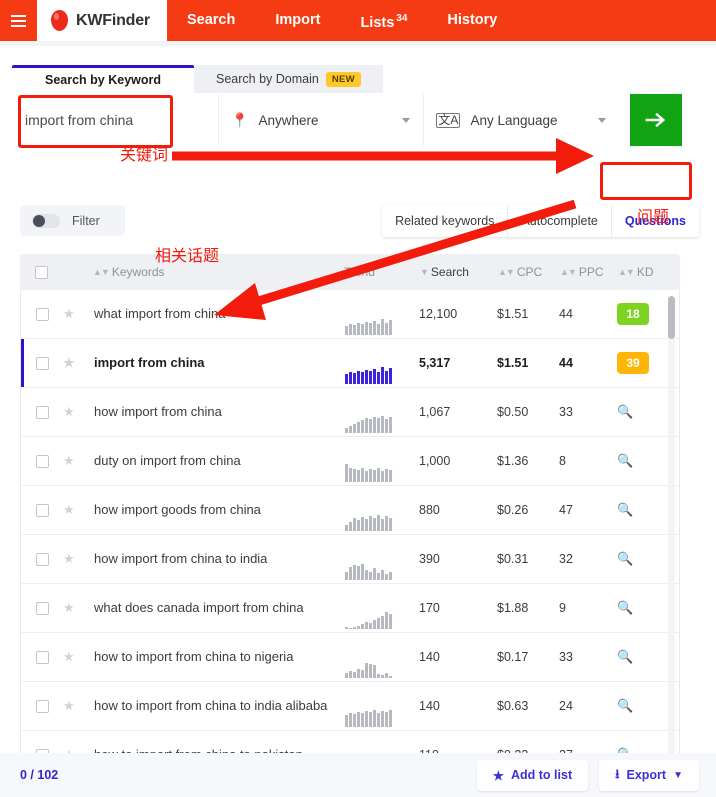 The height and width of the screenshot is (797, 716). I want to click on location-select: 📍 Anywhere, so click(320, 120).